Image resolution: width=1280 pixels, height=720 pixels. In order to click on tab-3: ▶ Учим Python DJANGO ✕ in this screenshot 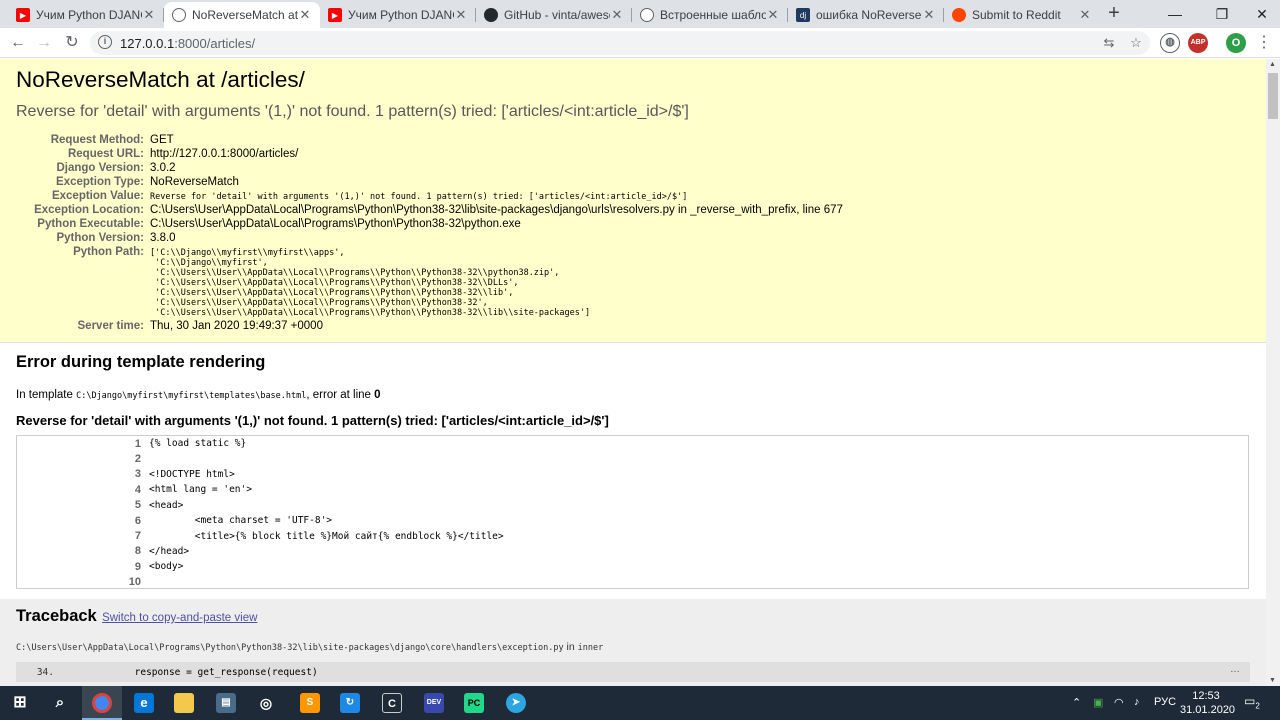, I will do `click(398, 15)`.